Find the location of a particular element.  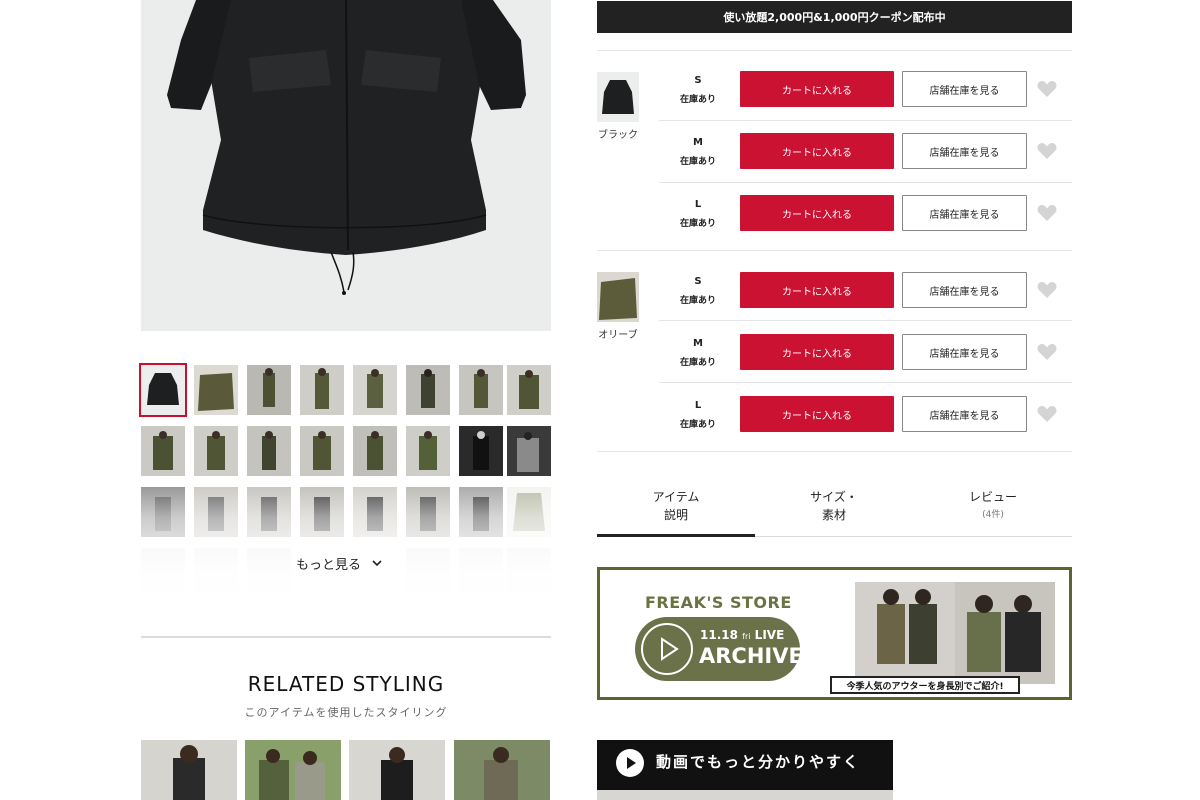

active-tab-indicator is located at coordinates (676, 535).